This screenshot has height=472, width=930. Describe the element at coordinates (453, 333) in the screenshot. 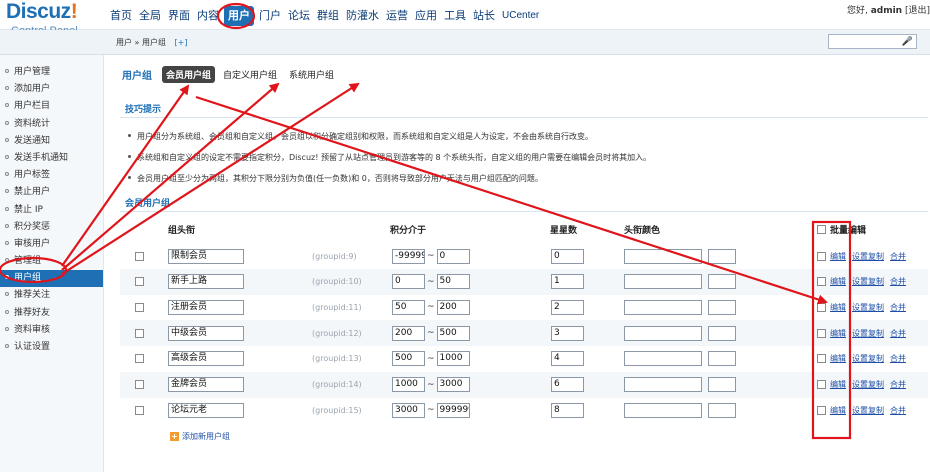

I see `credits-high-input: 500` at that location.